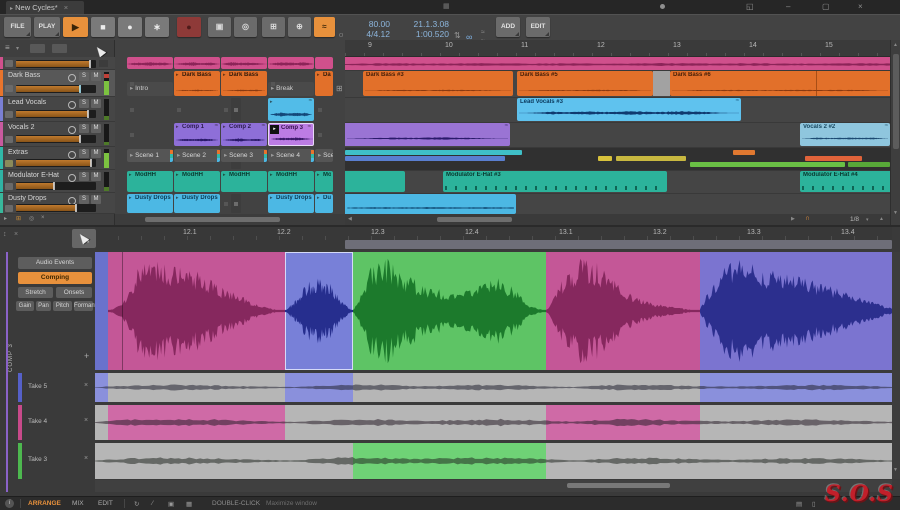 Image resolution: width=900 pixels, height=510 pixels. Describe the element at coordinates (814, 504) in the screenshot. I see `file-page-icon: ▯` at that location.